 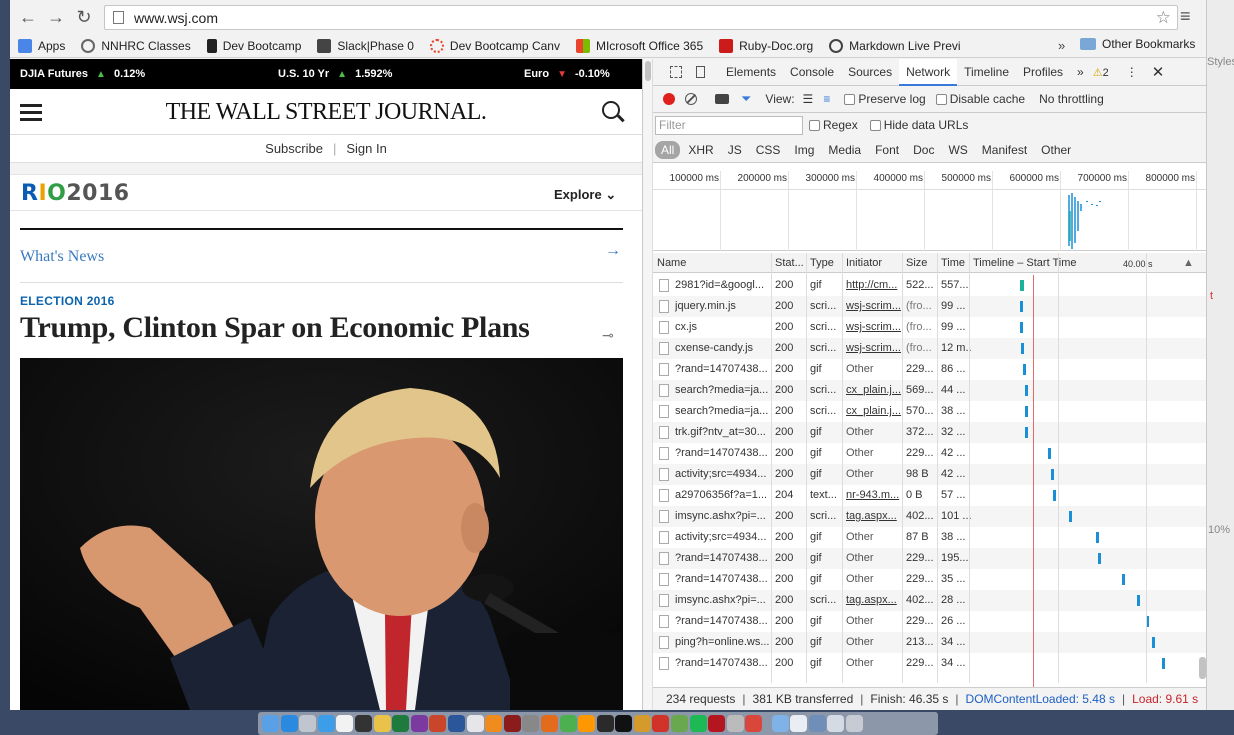 What do you see at coordinates (419, 723) in the screenshot?
I see `onenote-icon` at bounding box center [419, 723].